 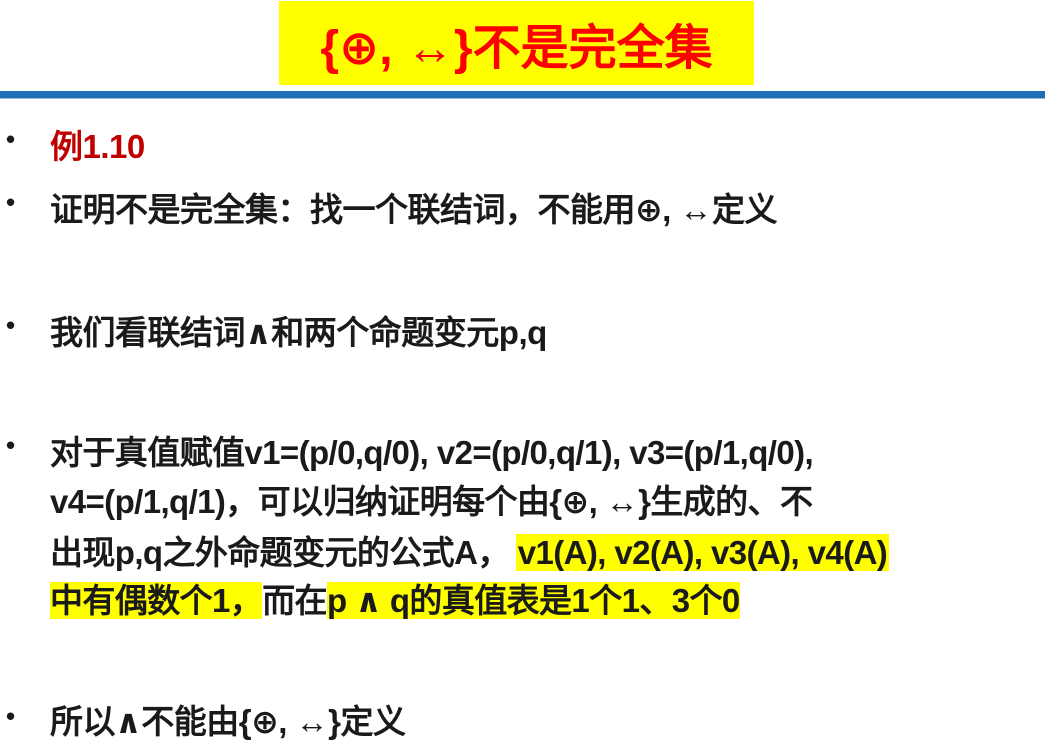 I want to click on highlight-even-count: 中有偶数个1，, so click(x=156, y=600).